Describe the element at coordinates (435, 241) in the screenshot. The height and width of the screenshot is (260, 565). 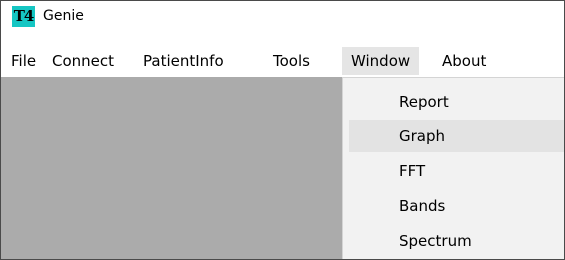
I see `menu-item-label: Spectrum` at that location.